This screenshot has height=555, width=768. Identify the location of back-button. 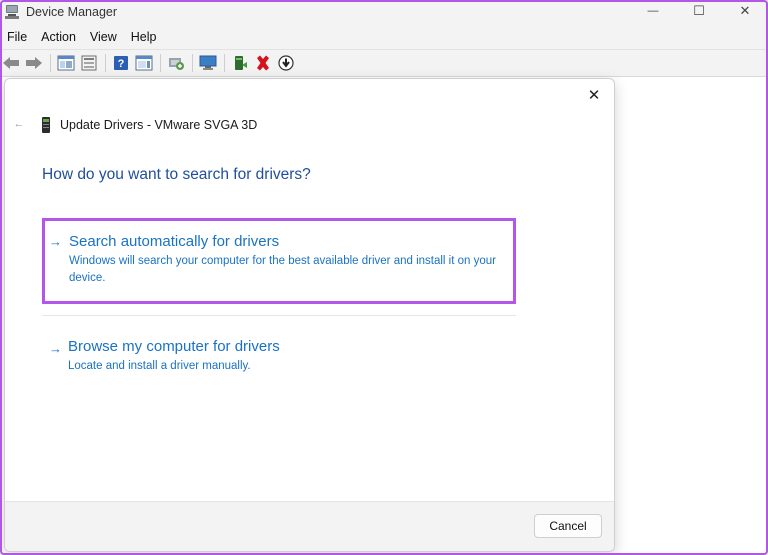
(11, 63).